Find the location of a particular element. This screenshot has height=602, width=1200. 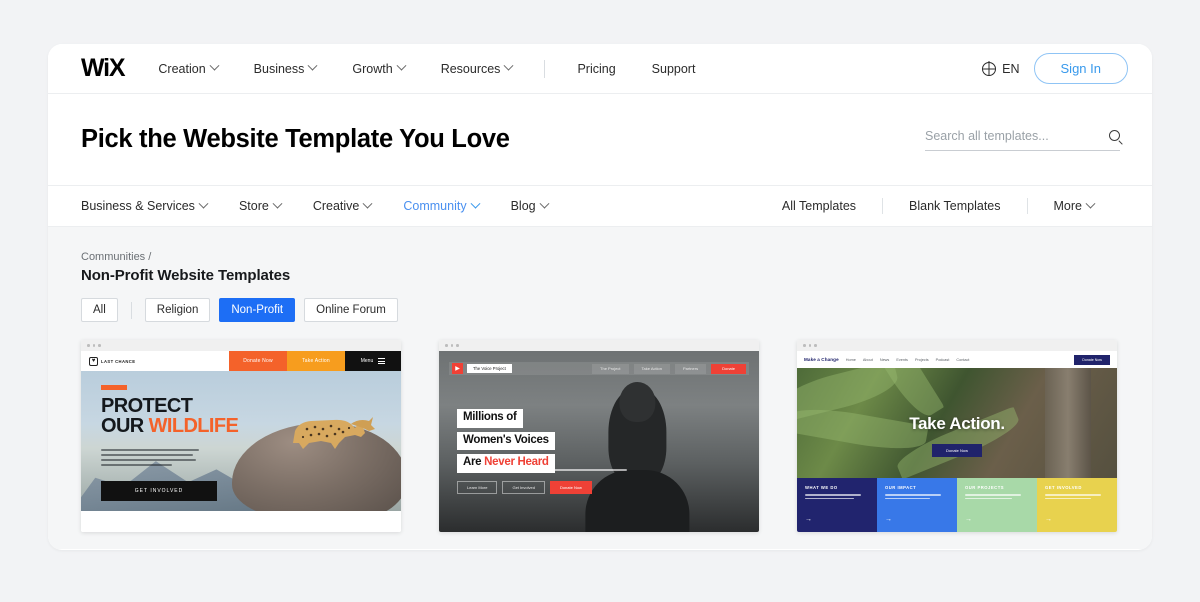

nav-donate-button: Donate is located at coordinates (728, 368).